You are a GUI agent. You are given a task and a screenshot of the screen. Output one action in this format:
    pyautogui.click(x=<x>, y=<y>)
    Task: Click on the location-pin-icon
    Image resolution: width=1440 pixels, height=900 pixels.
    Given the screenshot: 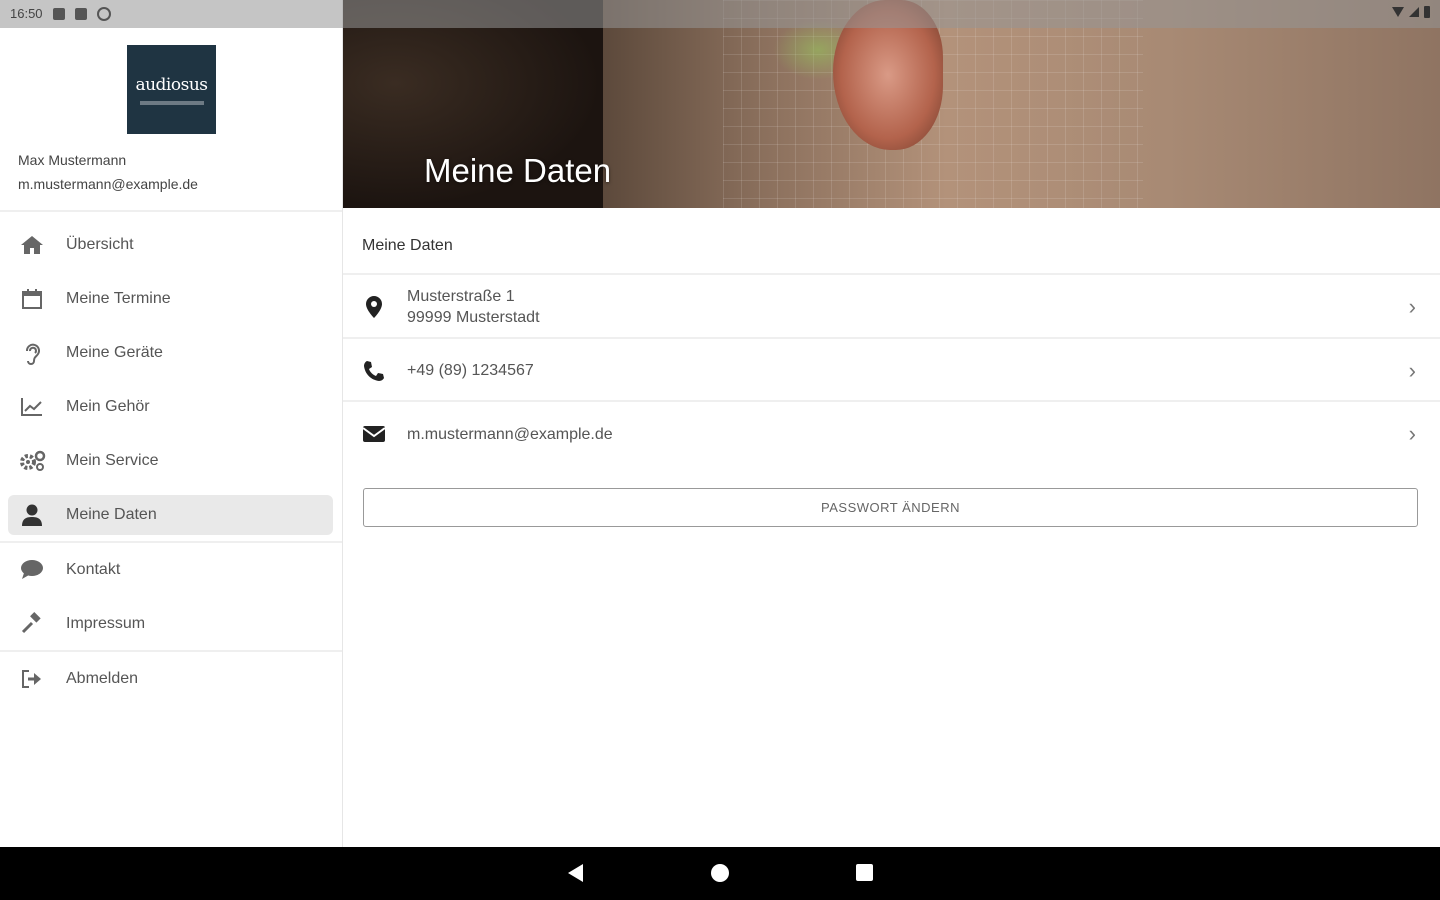 What is the action you would take?
    pyautogui.click(x=374, y=307)
    